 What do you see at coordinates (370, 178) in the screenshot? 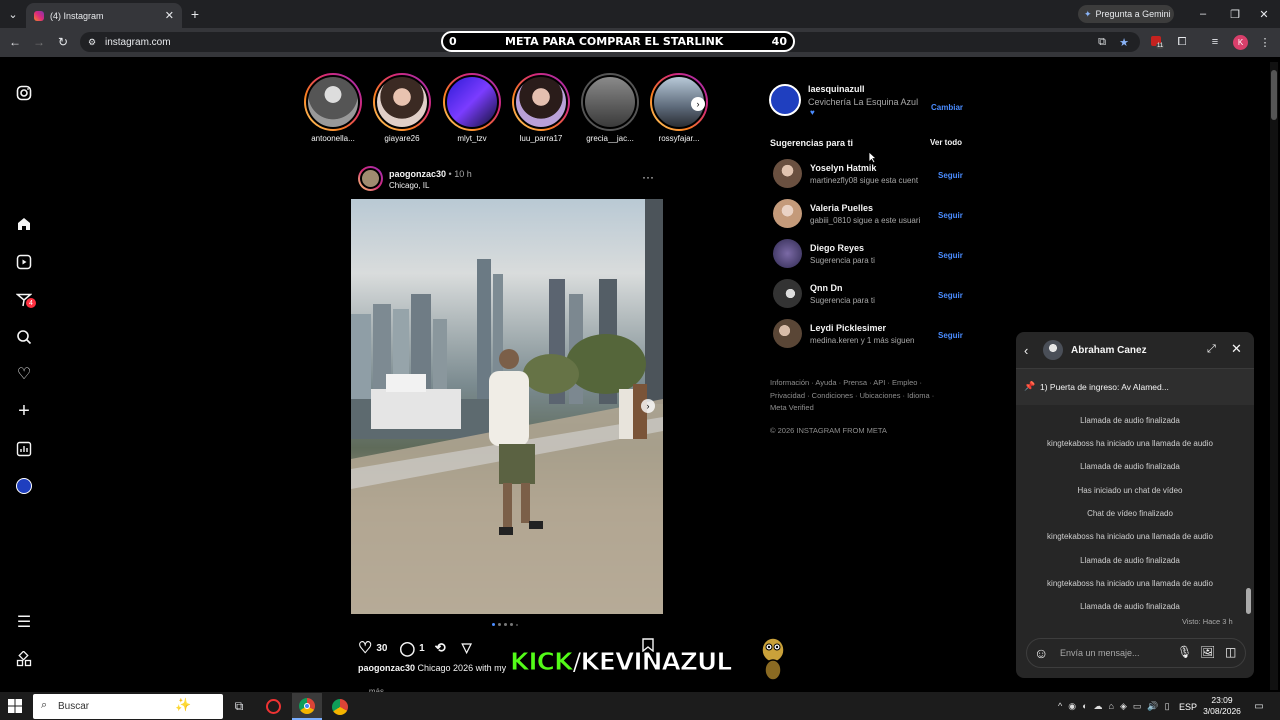
I see `post-author-avatar` at bounding box center [370, 178].